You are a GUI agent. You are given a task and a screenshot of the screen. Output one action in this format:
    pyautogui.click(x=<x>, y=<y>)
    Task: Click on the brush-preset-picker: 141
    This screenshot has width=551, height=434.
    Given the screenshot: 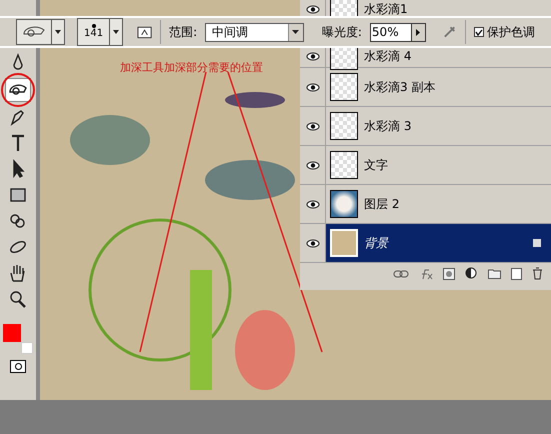 What is the action you would take?
    pyautogui.click(x=100, y=32)
    